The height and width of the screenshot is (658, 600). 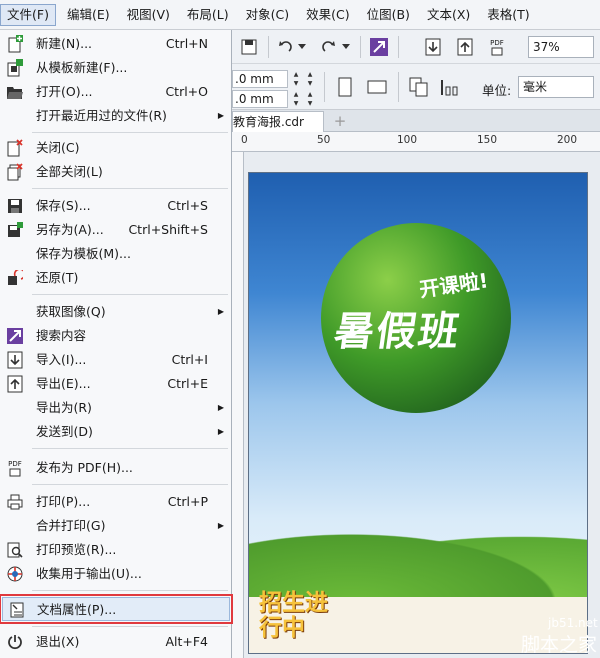 What do you see at coordinates (497, 90) in the screenshot?
I see `unit-label: 单位:` at bounding box center [497, 90].